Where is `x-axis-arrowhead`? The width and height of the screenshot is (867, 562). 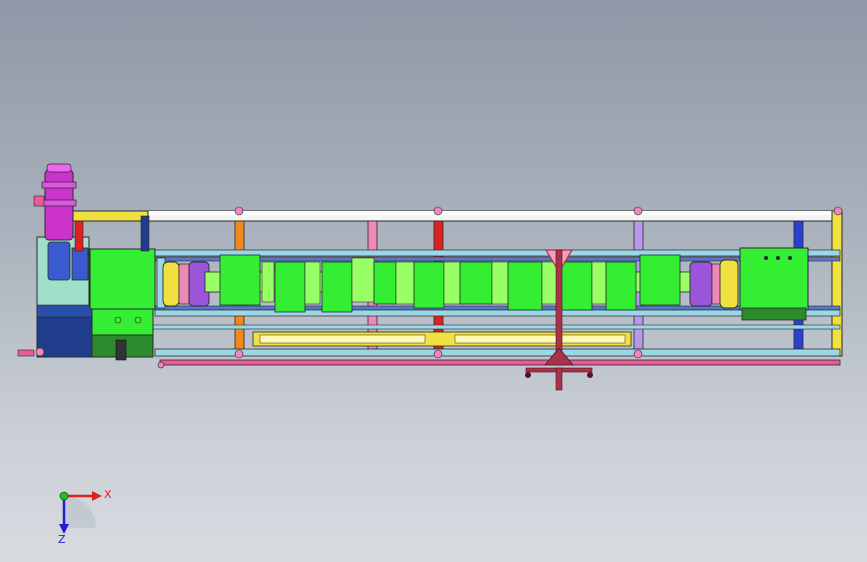
x-axis-arrowhead is located at coordinates (97, 496).